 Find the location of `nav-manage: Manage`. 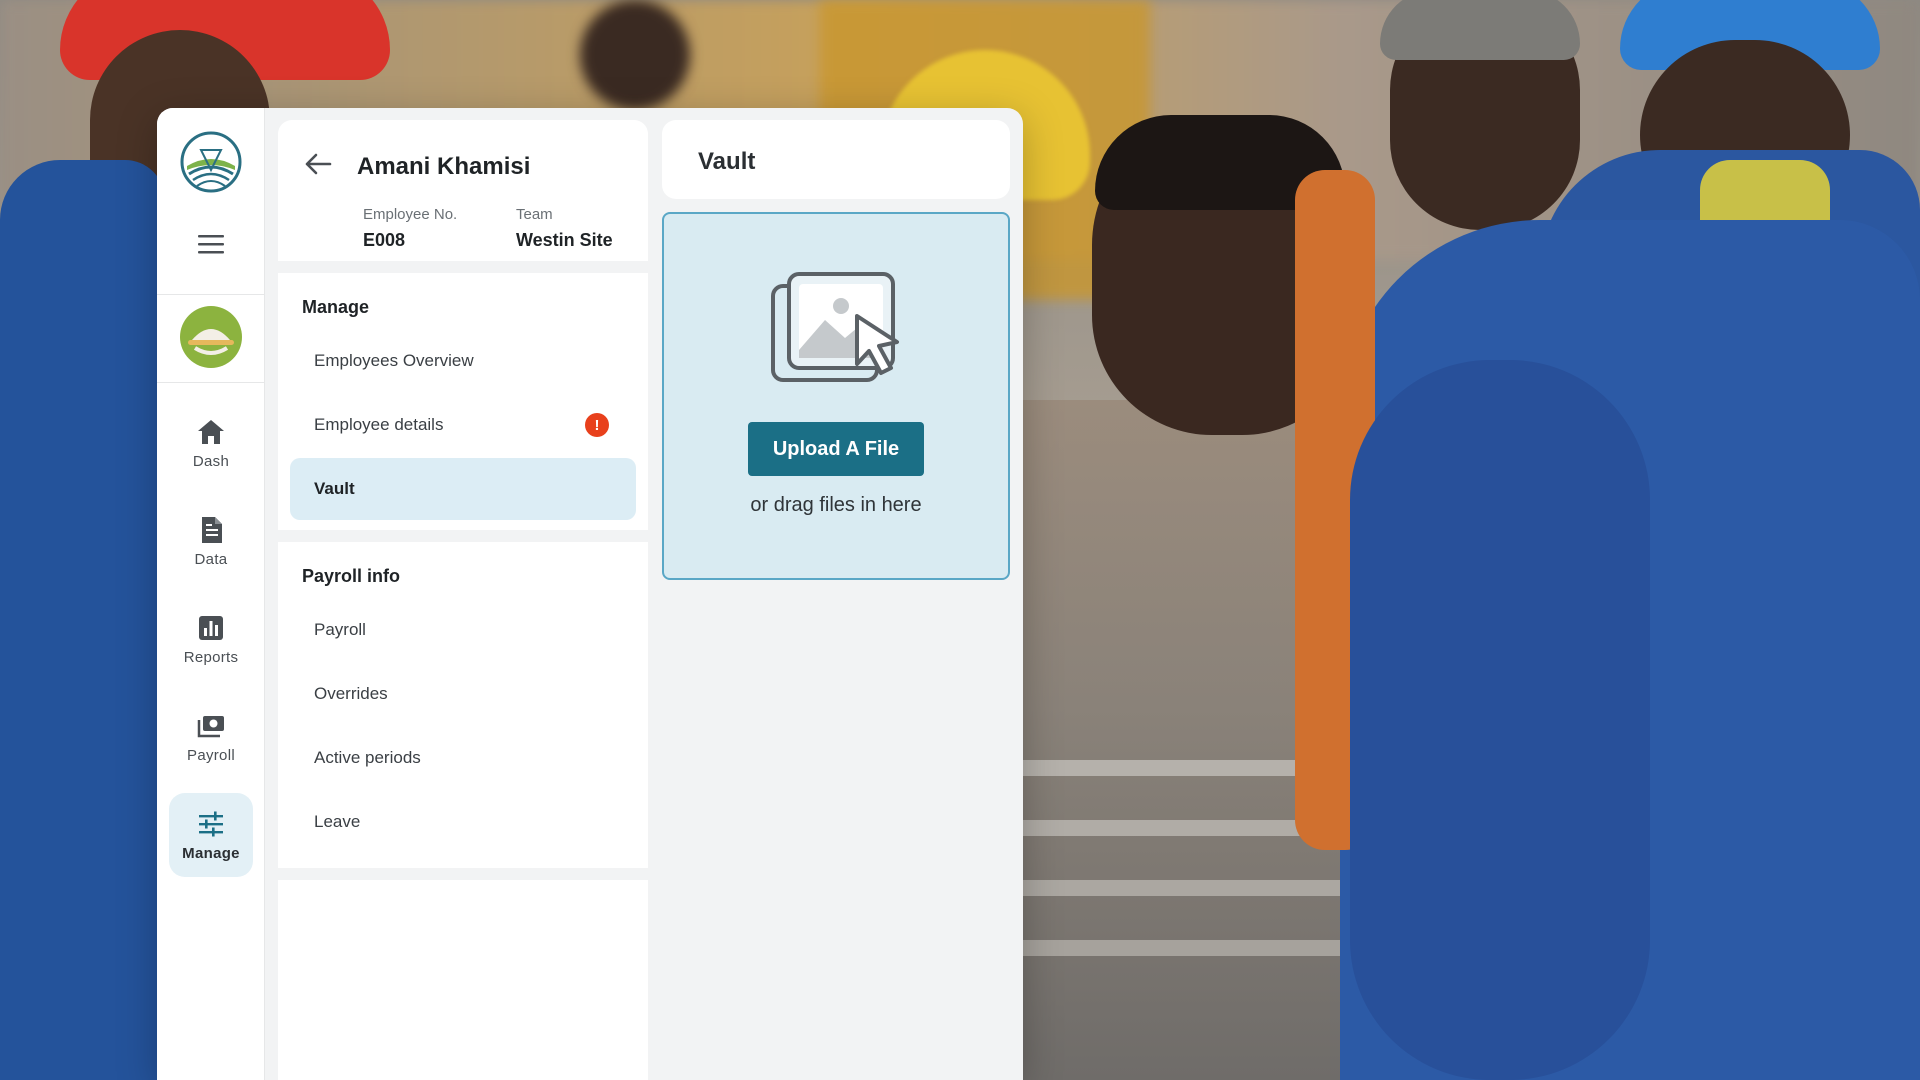

nav-manage: Manage is located at coordinates (211, 835).